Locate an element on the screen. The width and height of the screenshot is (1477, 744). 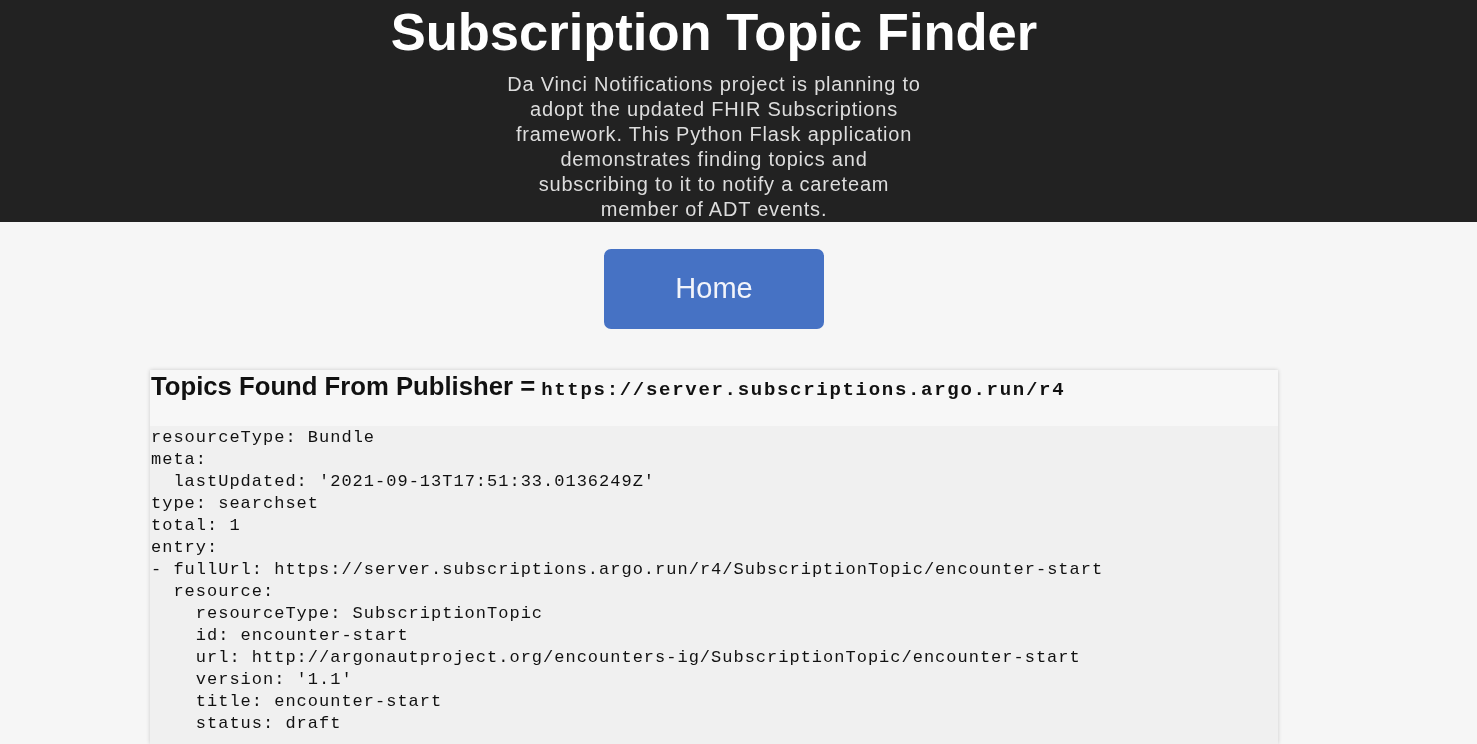
home-button: Home is located at coordinates (714, 289).